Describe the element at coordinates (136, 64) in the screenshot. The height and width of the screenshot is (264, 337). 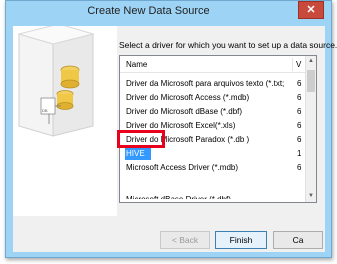
I see `column-header-name: Name` at that location.